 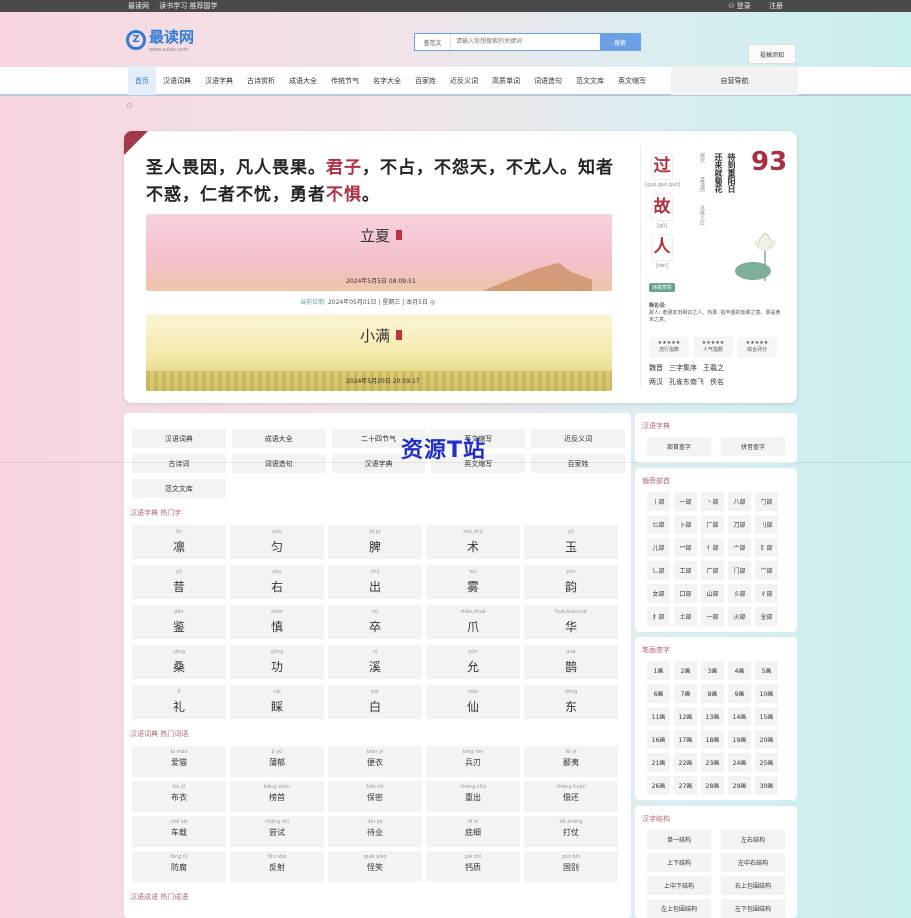 What do you see at coordinates (766, 693) in the screenshot?
I see `stroke-button: 10画` at bounding box center [766, 693].